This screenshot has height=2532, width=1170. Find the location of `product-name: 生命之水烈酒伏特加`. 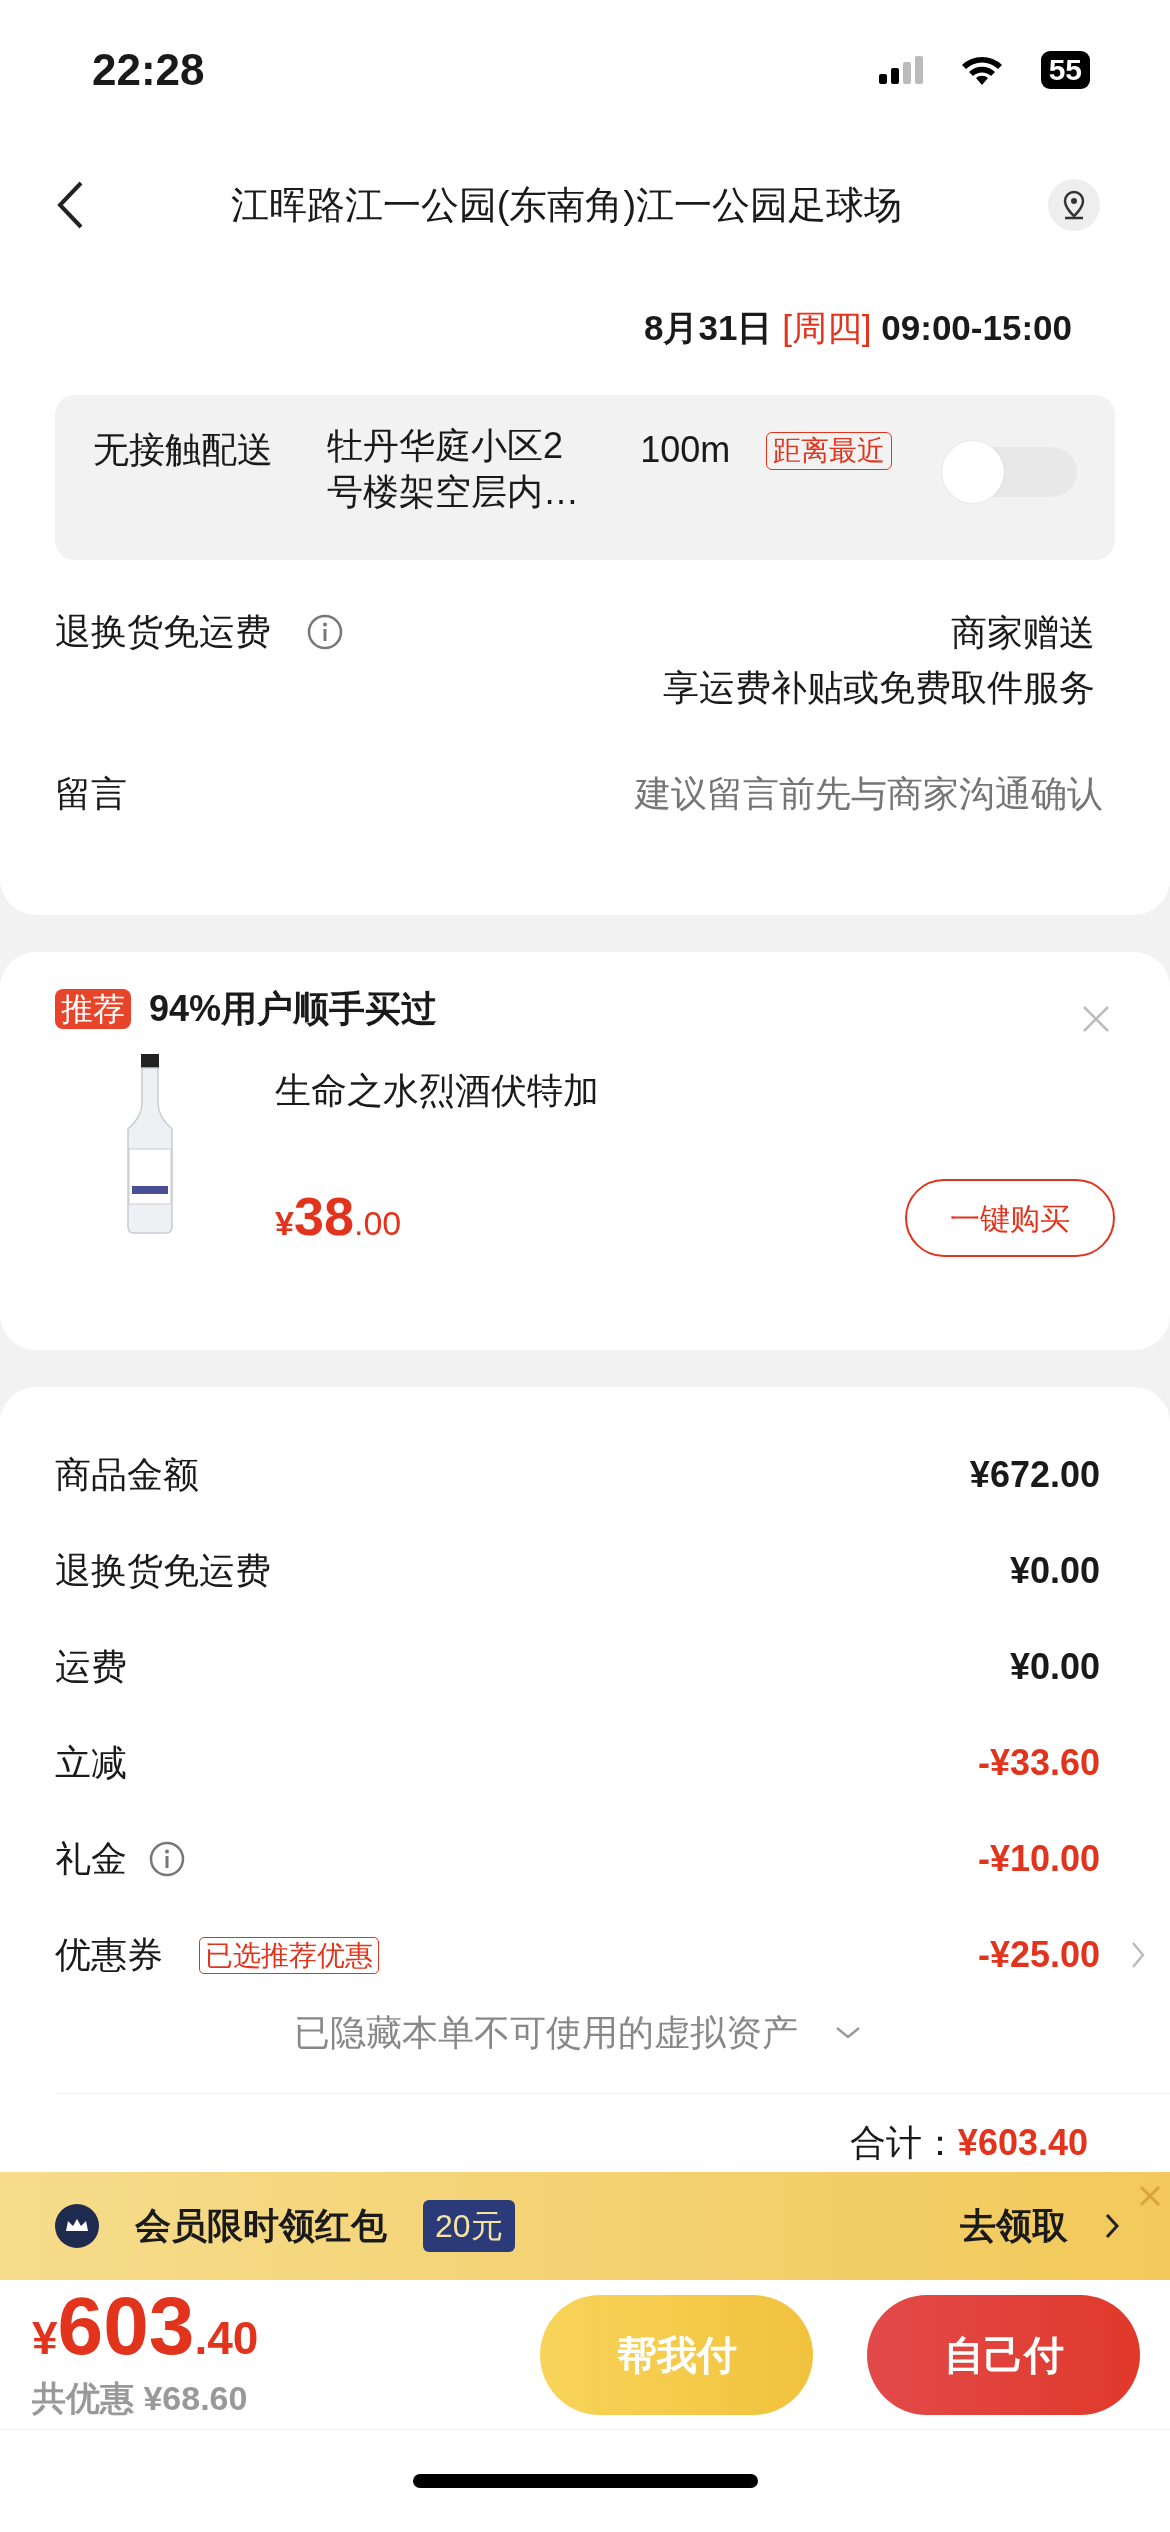

product-name: 生命之水烈酒伏特加 is located at coordinates (437, 1091).